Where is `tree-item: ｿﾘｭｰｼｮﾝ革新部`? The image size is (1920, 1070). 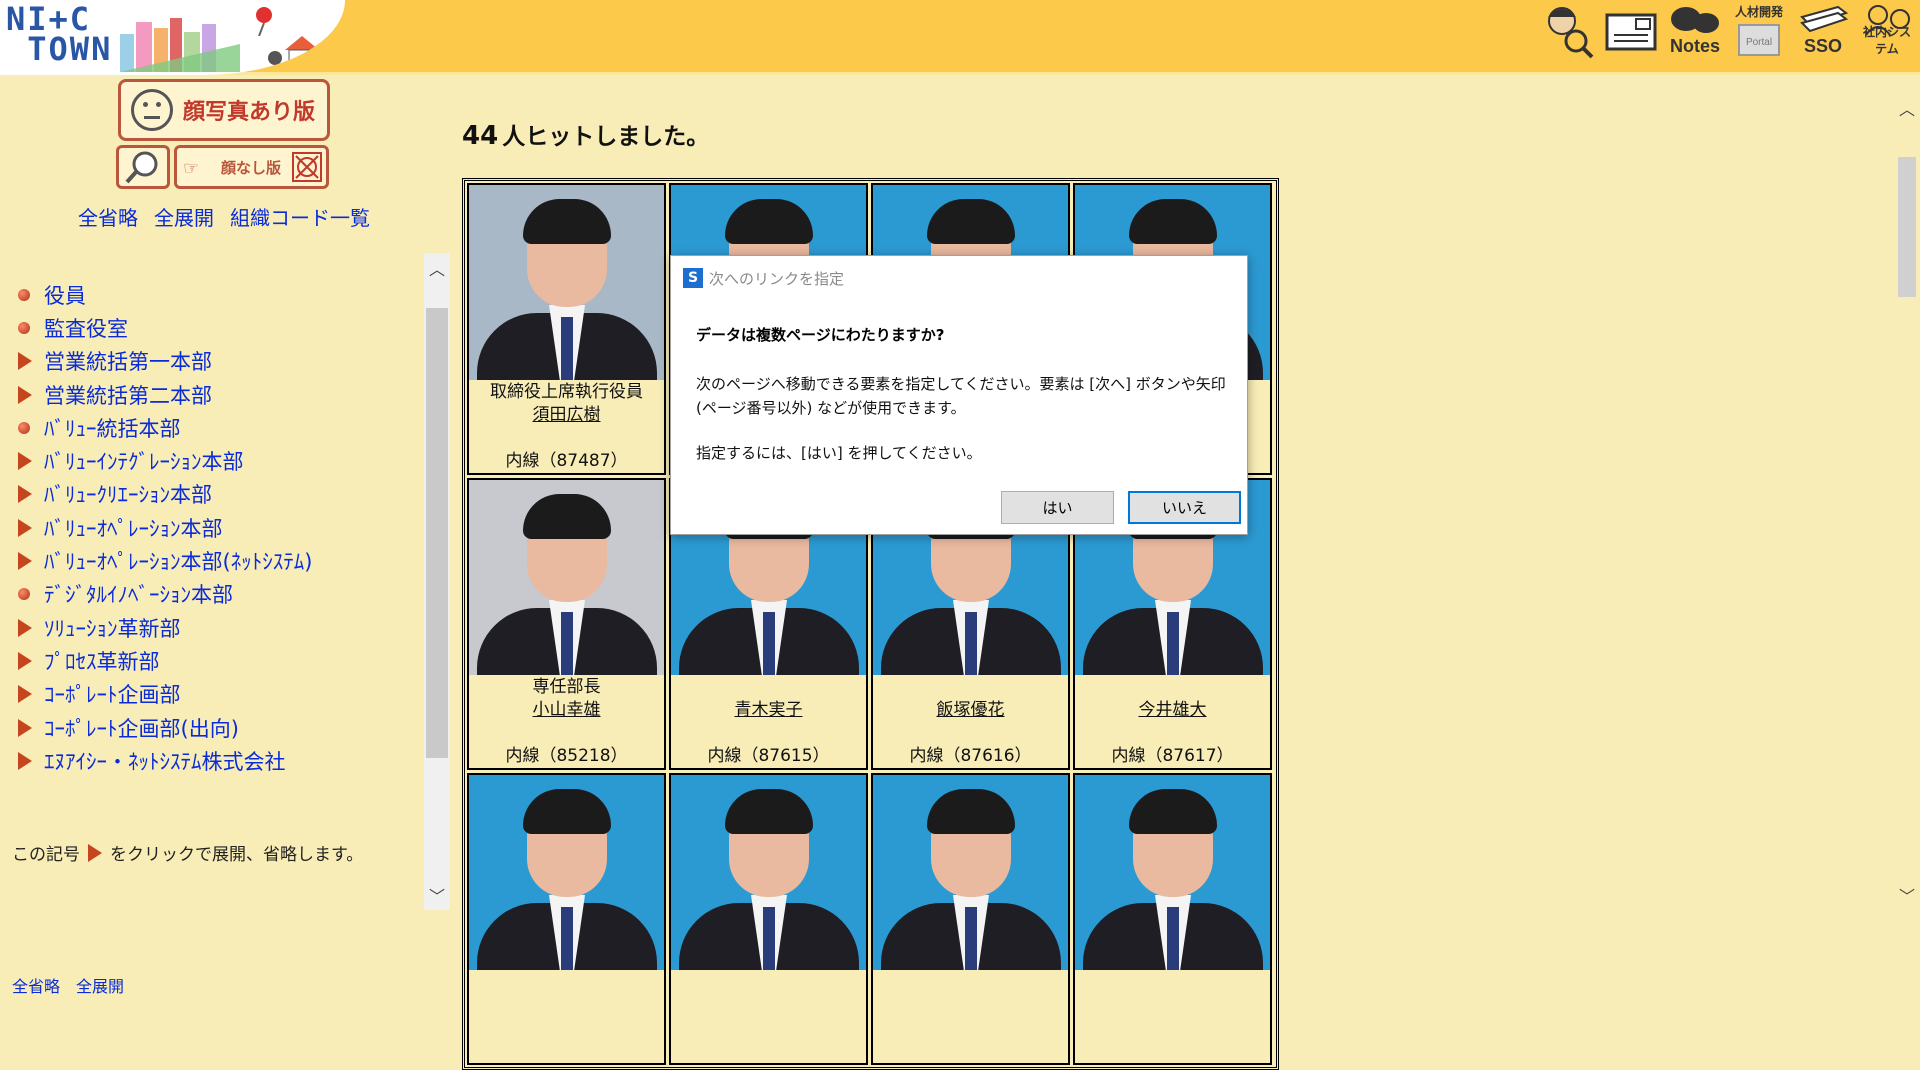
tree-item: ｿﾘｭｰｼｮﾝ革新部 is located at coordinates (214, 627).